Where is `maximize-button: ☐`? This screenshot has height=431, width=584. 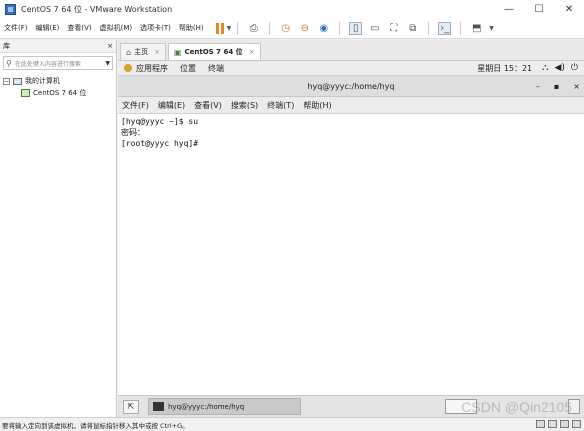
maximize-button: ☐ is located at coordinates (539, 9).